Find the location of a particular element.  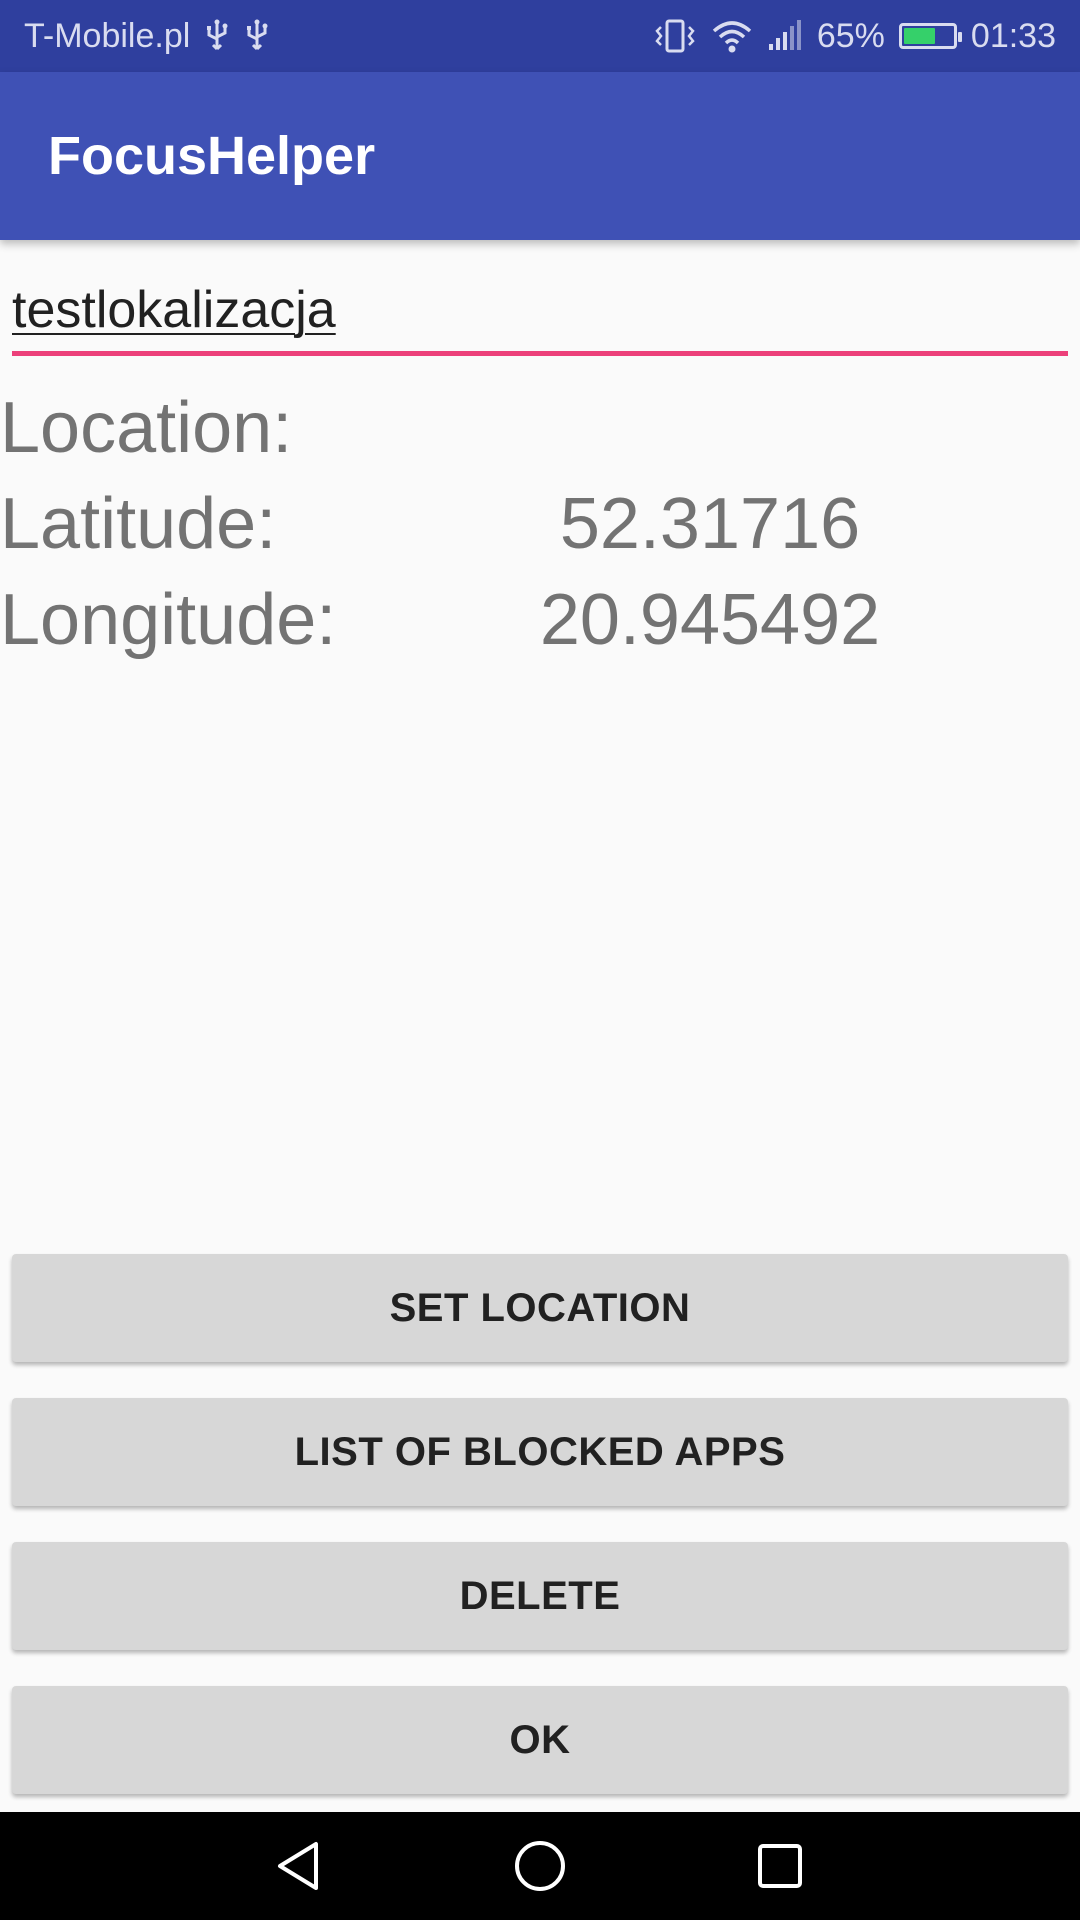

longitude-value: 20.945492 is located at coordinates (710, 620).